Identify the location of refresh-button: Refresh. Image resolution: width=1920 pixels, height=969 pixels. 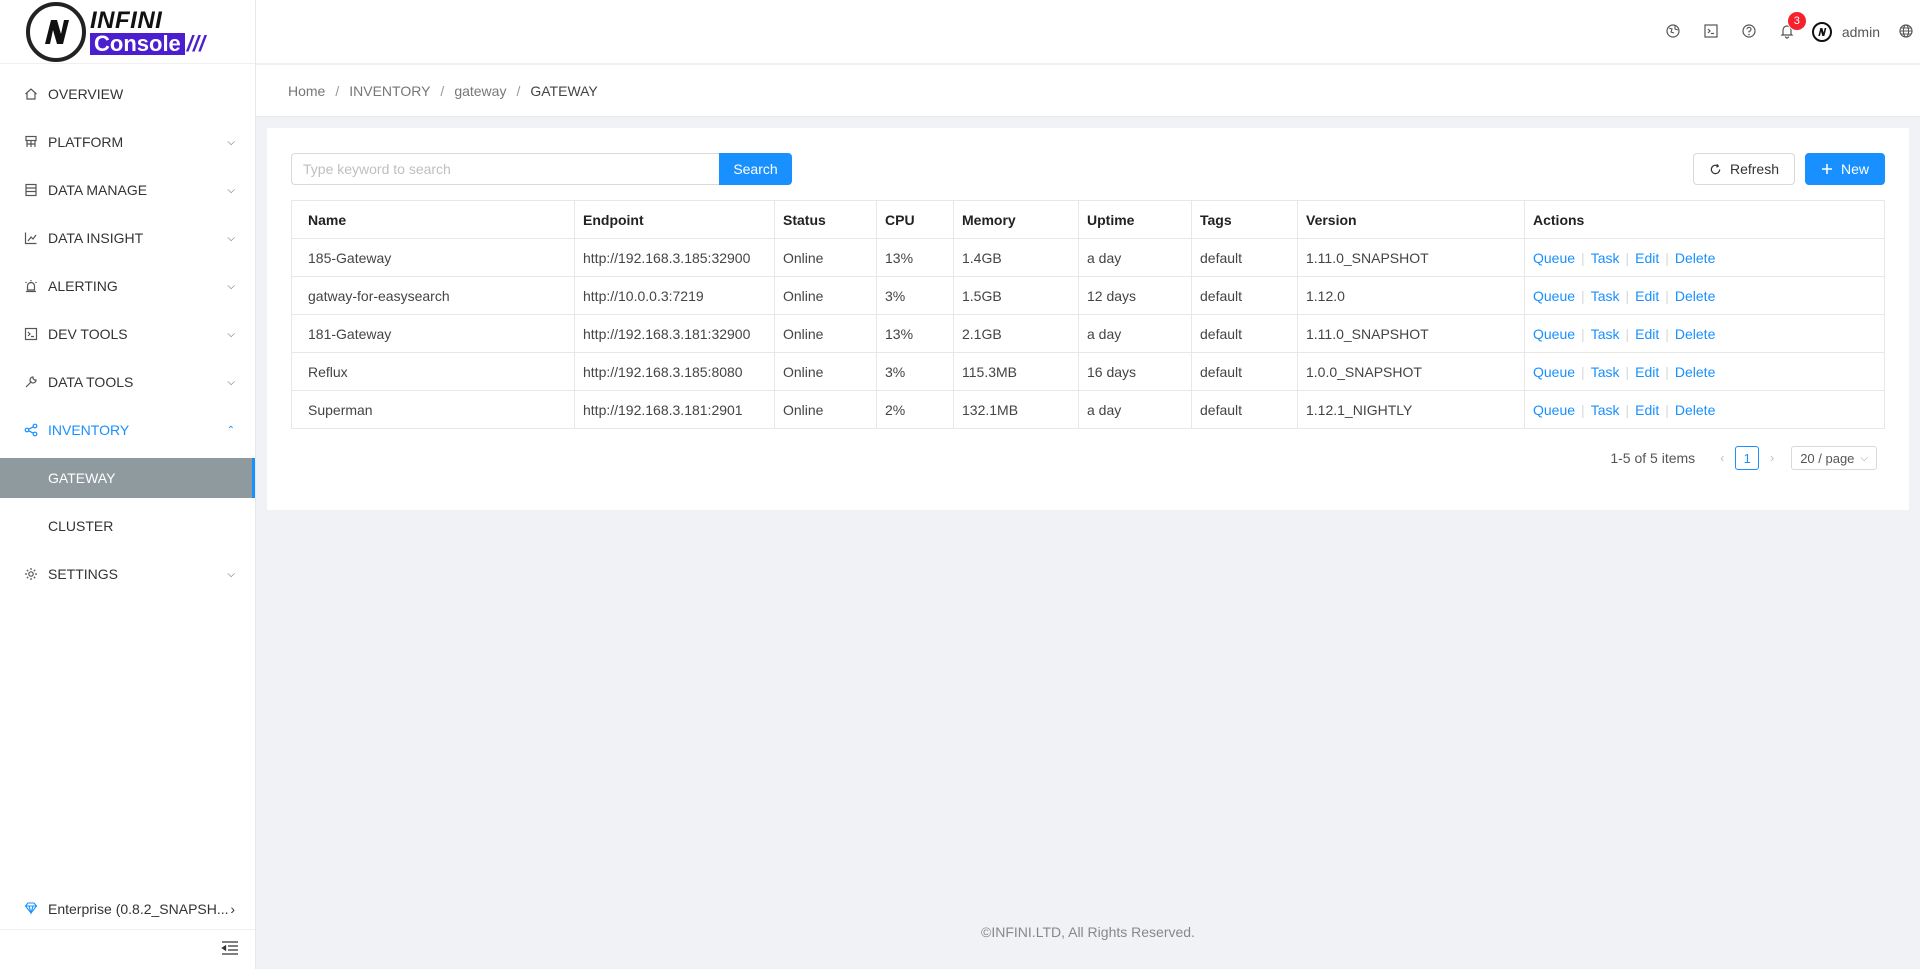
(1743, 169).